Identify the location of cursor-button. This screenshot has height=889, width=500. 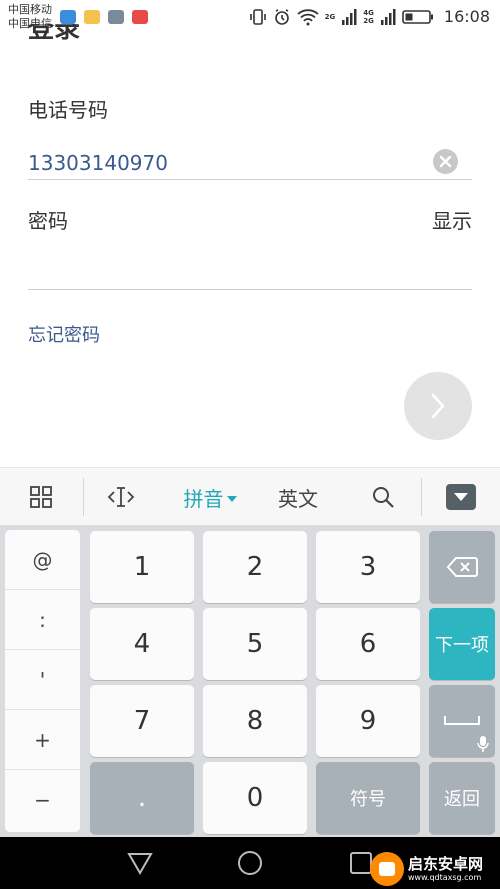
(121, 497).